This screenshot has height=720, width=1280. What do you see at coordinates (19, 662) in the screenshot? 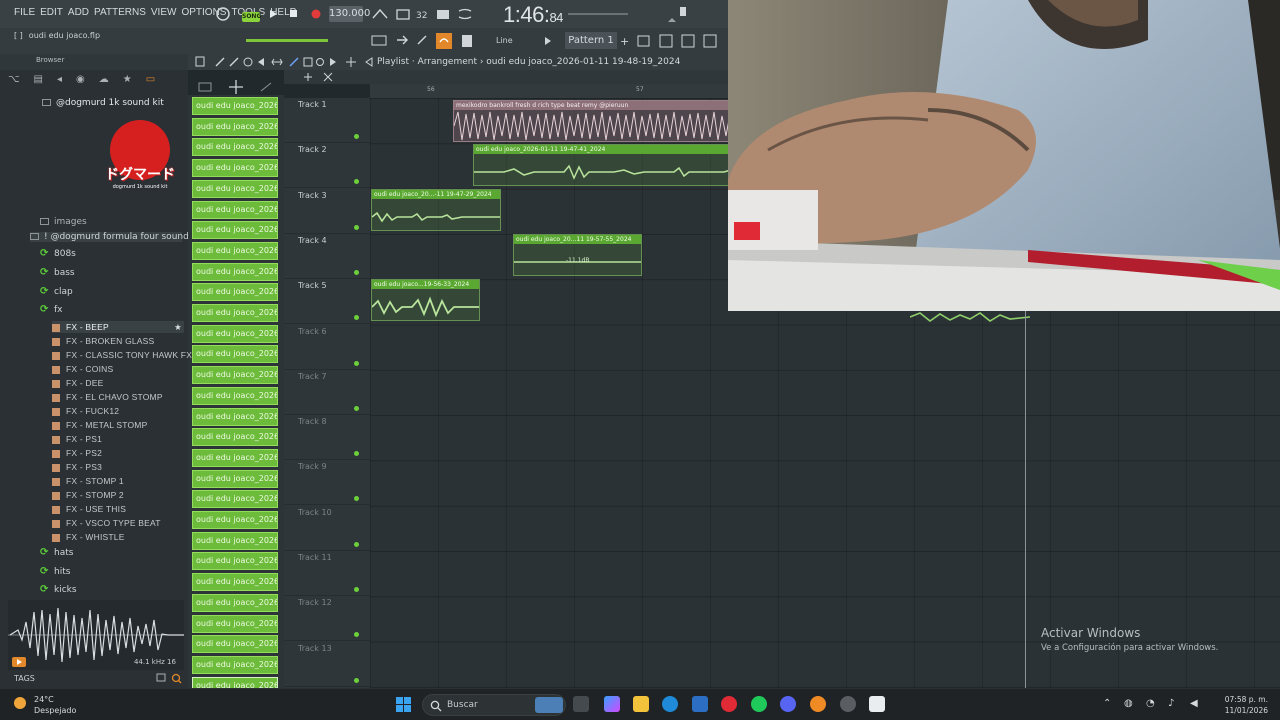
I see `preview-play-icon` at bounding box center [19, 662].